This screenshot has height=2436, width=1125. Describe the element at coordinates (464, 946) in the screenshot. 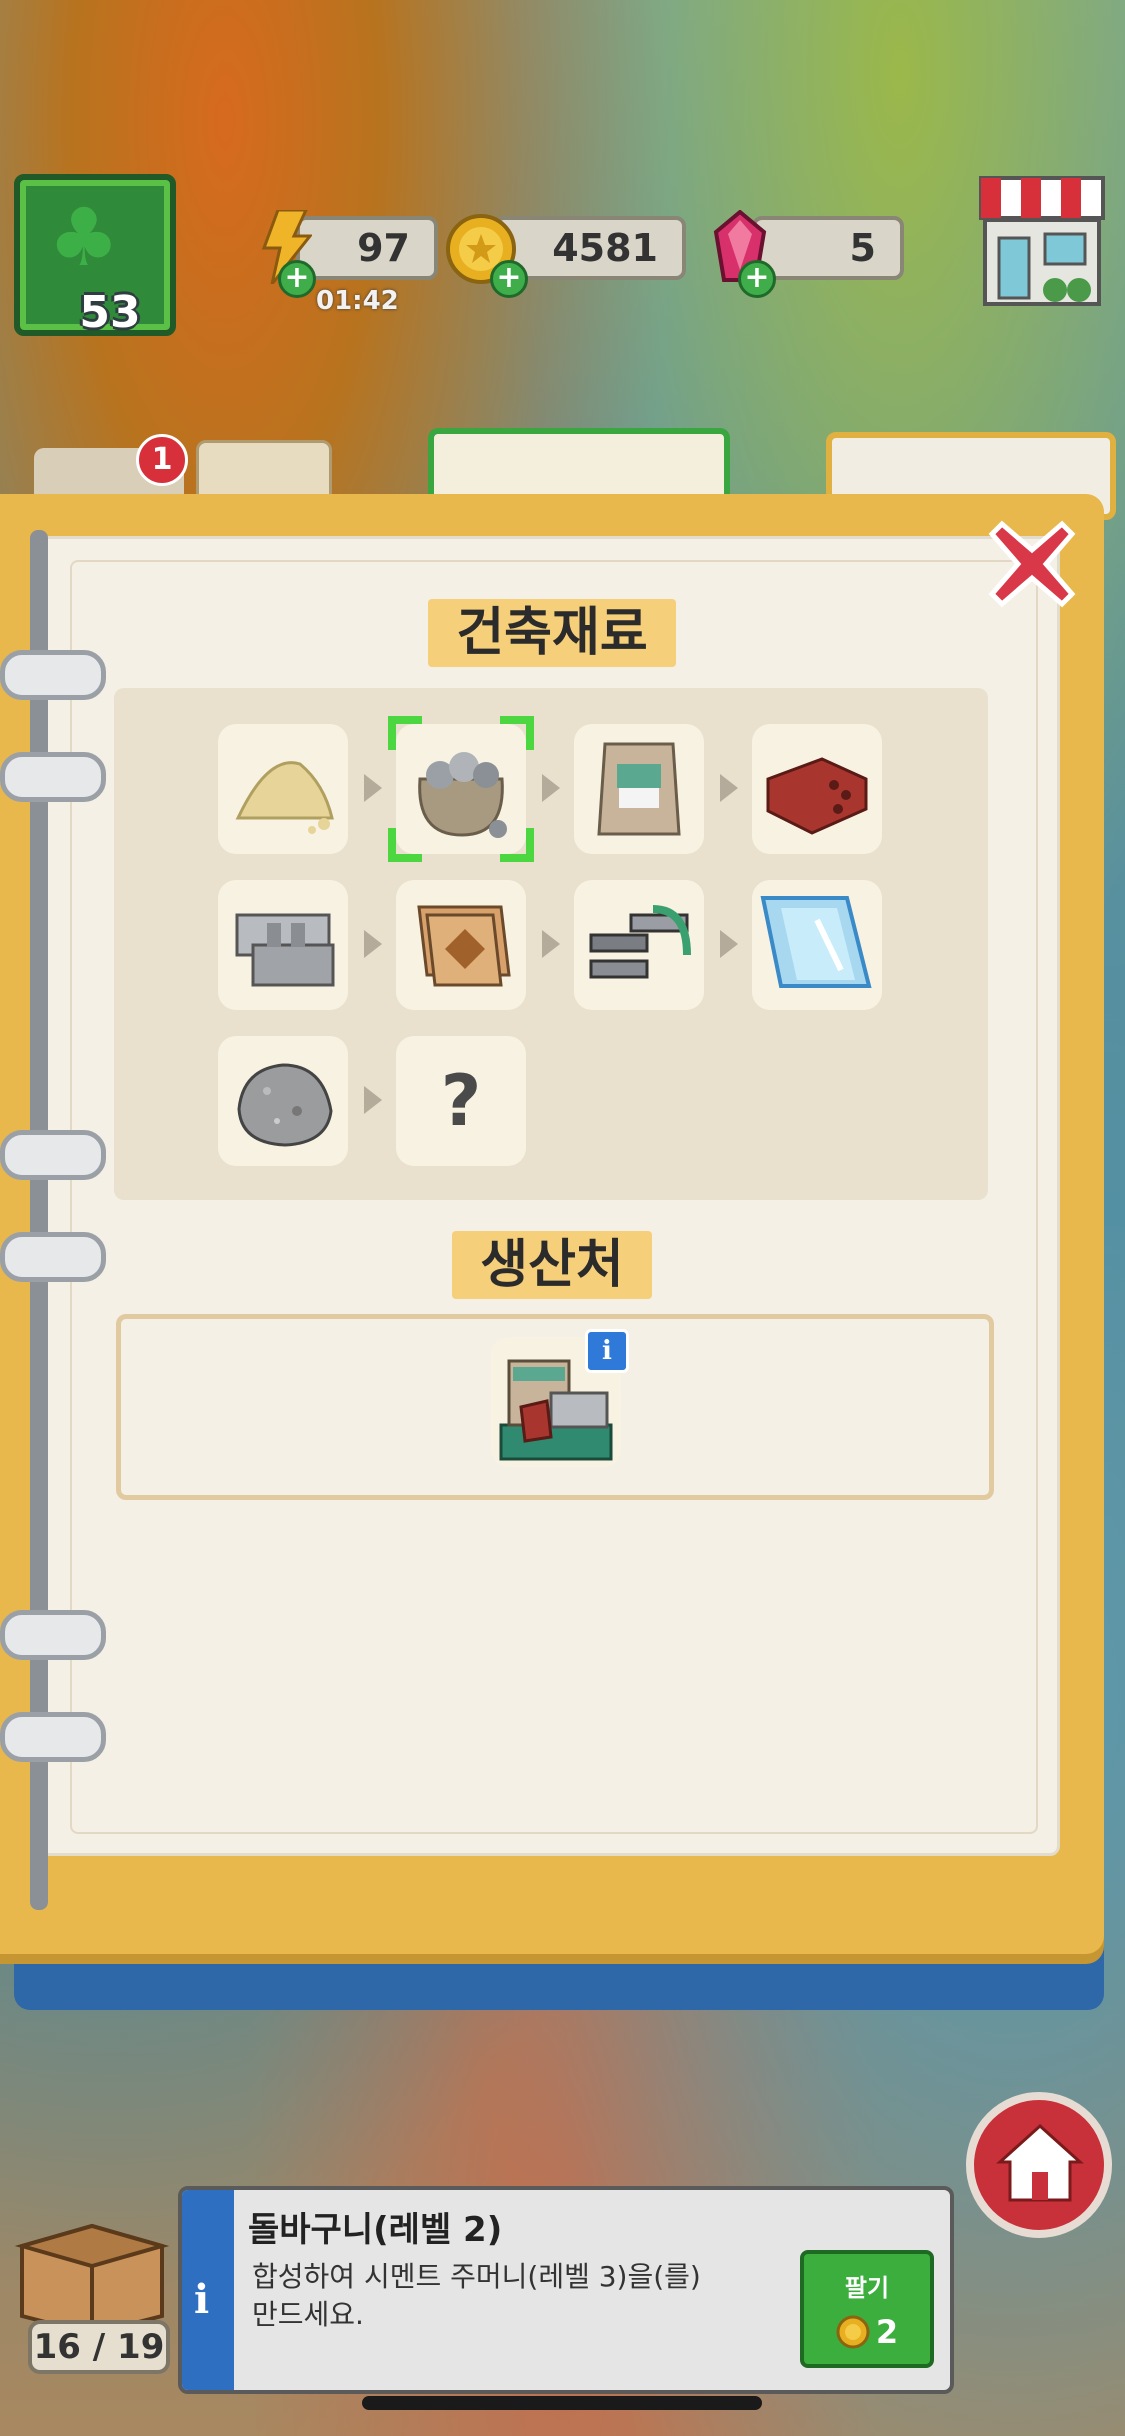

I see `tile-icon` at that location.